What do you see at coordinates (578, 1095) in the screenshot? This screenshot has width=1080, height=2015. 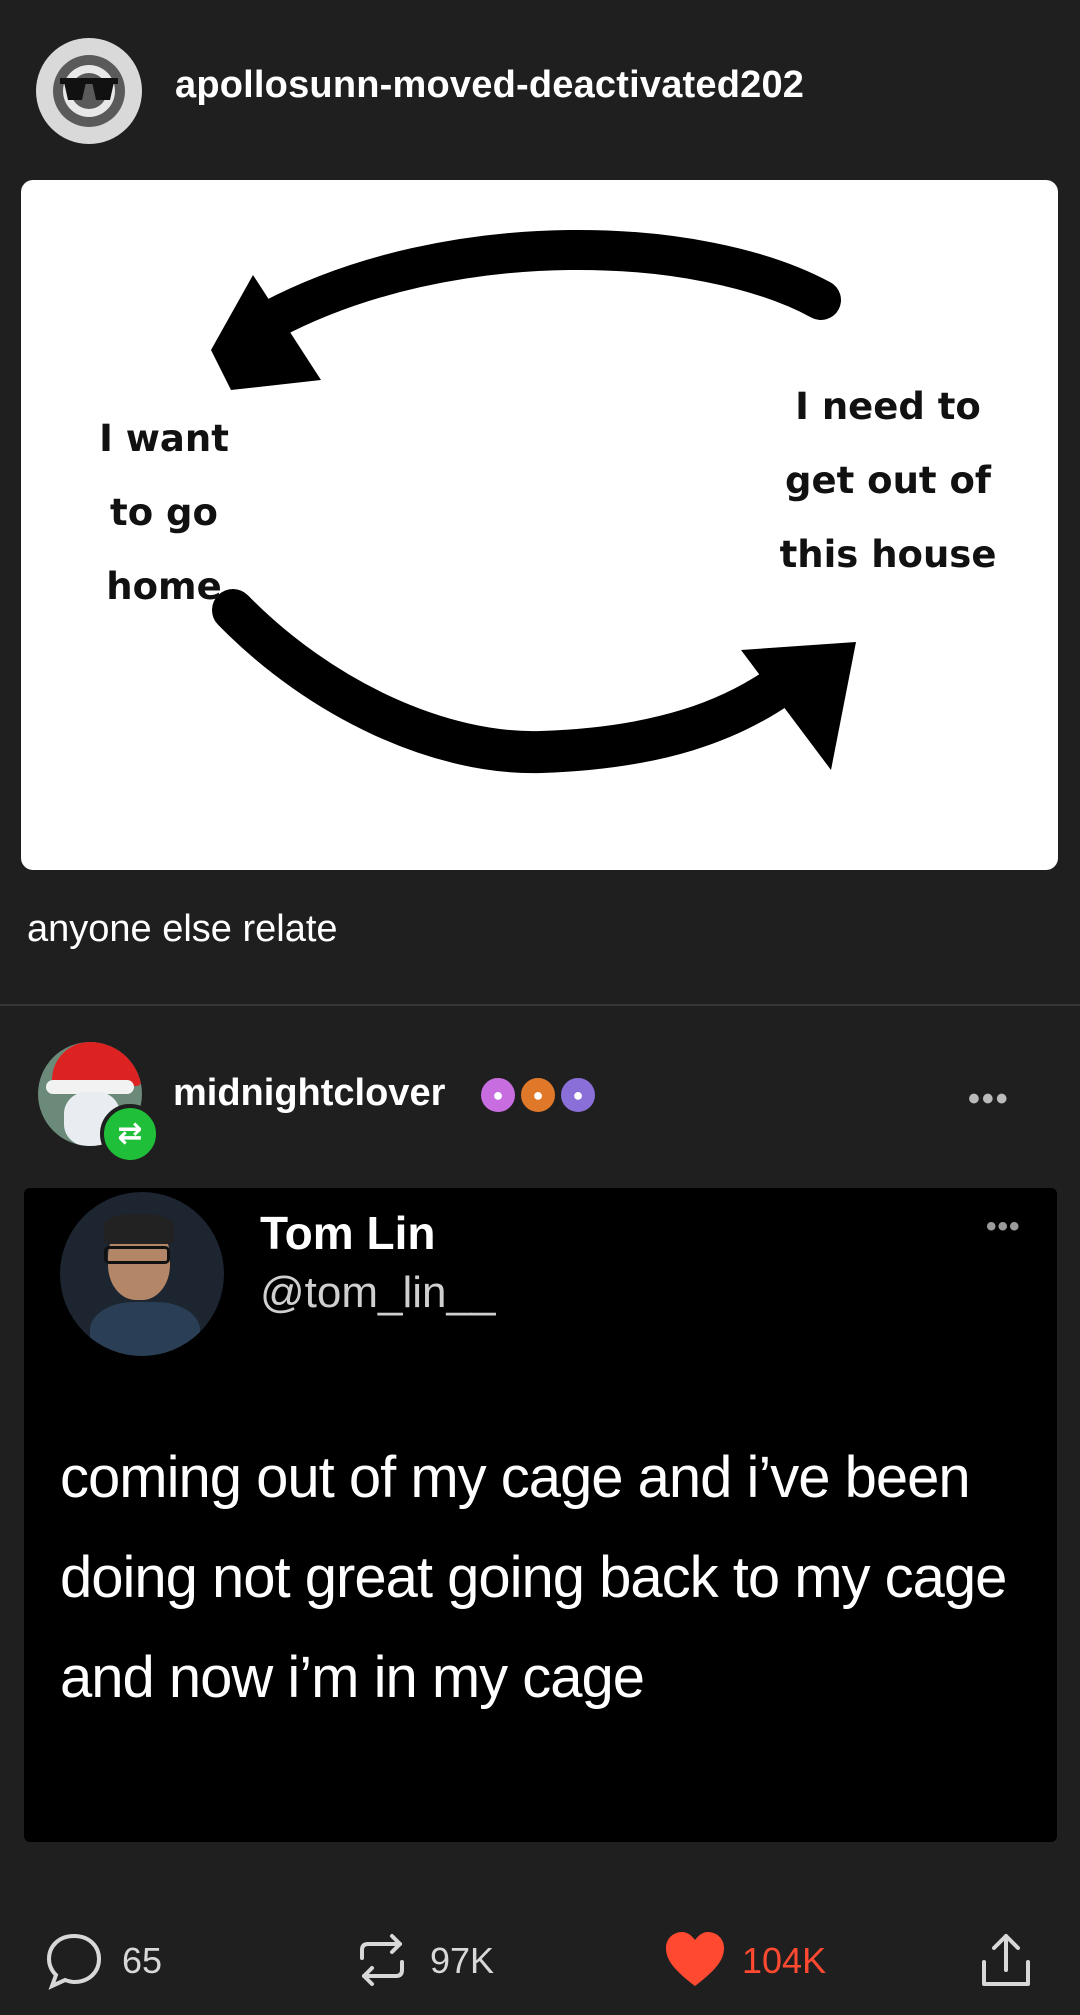 I see `paw-purple-badge-icon: ●` at bounding box center [578, 1095].